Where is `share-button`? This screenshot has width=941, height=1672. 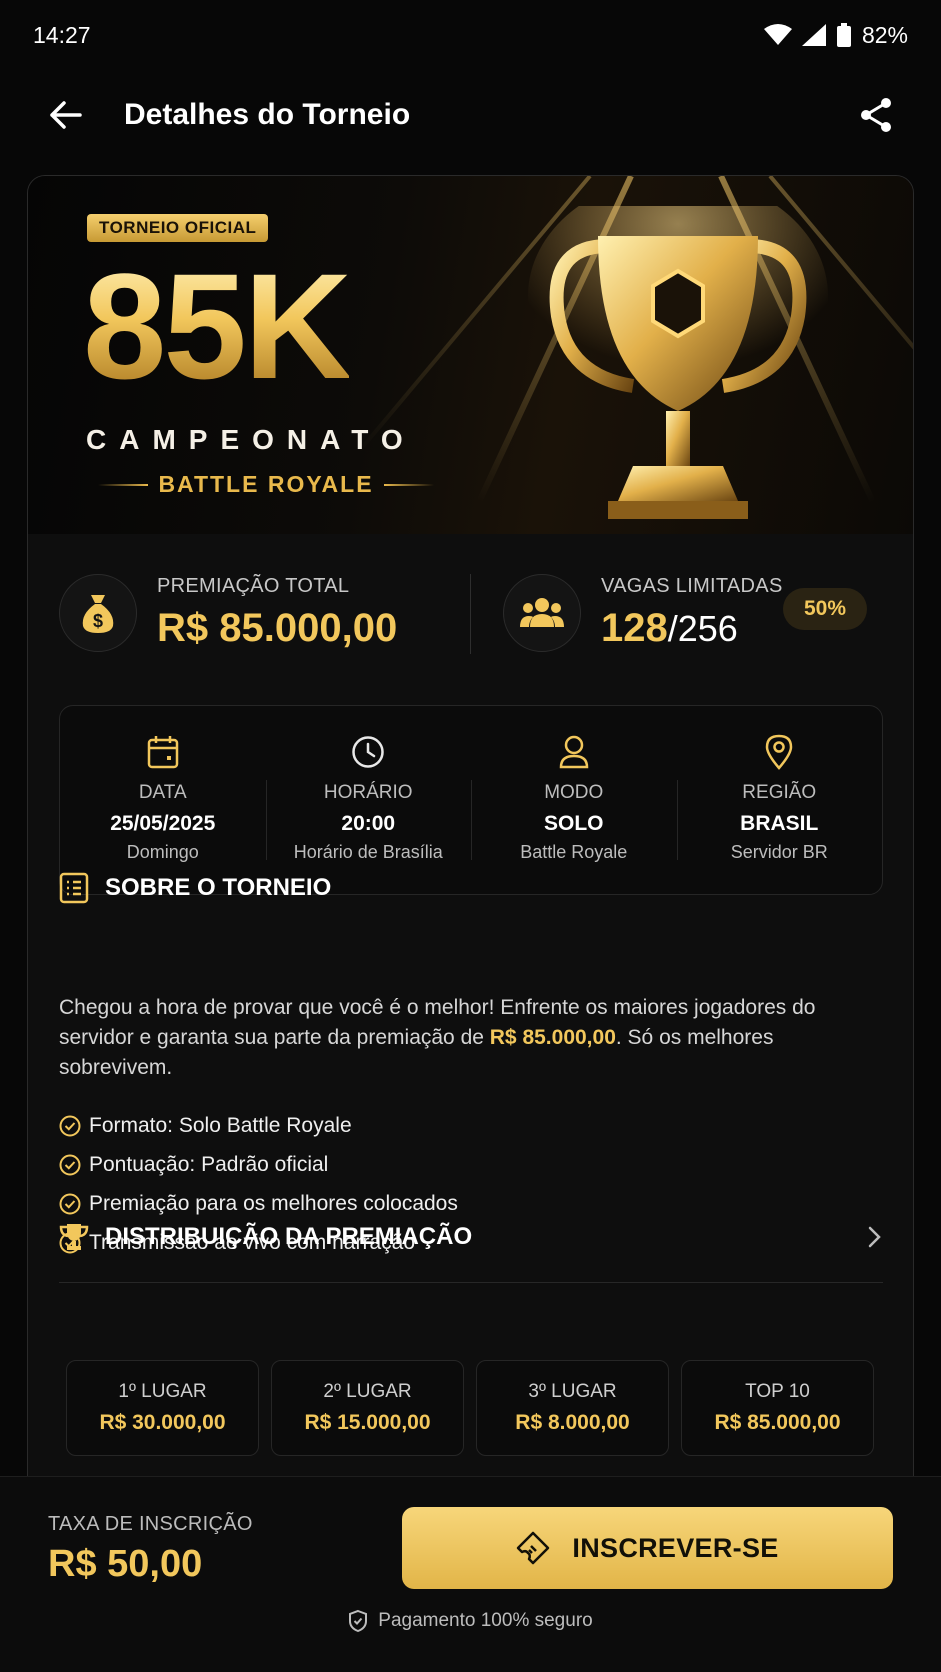 share-button is located at coordinates (876, 115).